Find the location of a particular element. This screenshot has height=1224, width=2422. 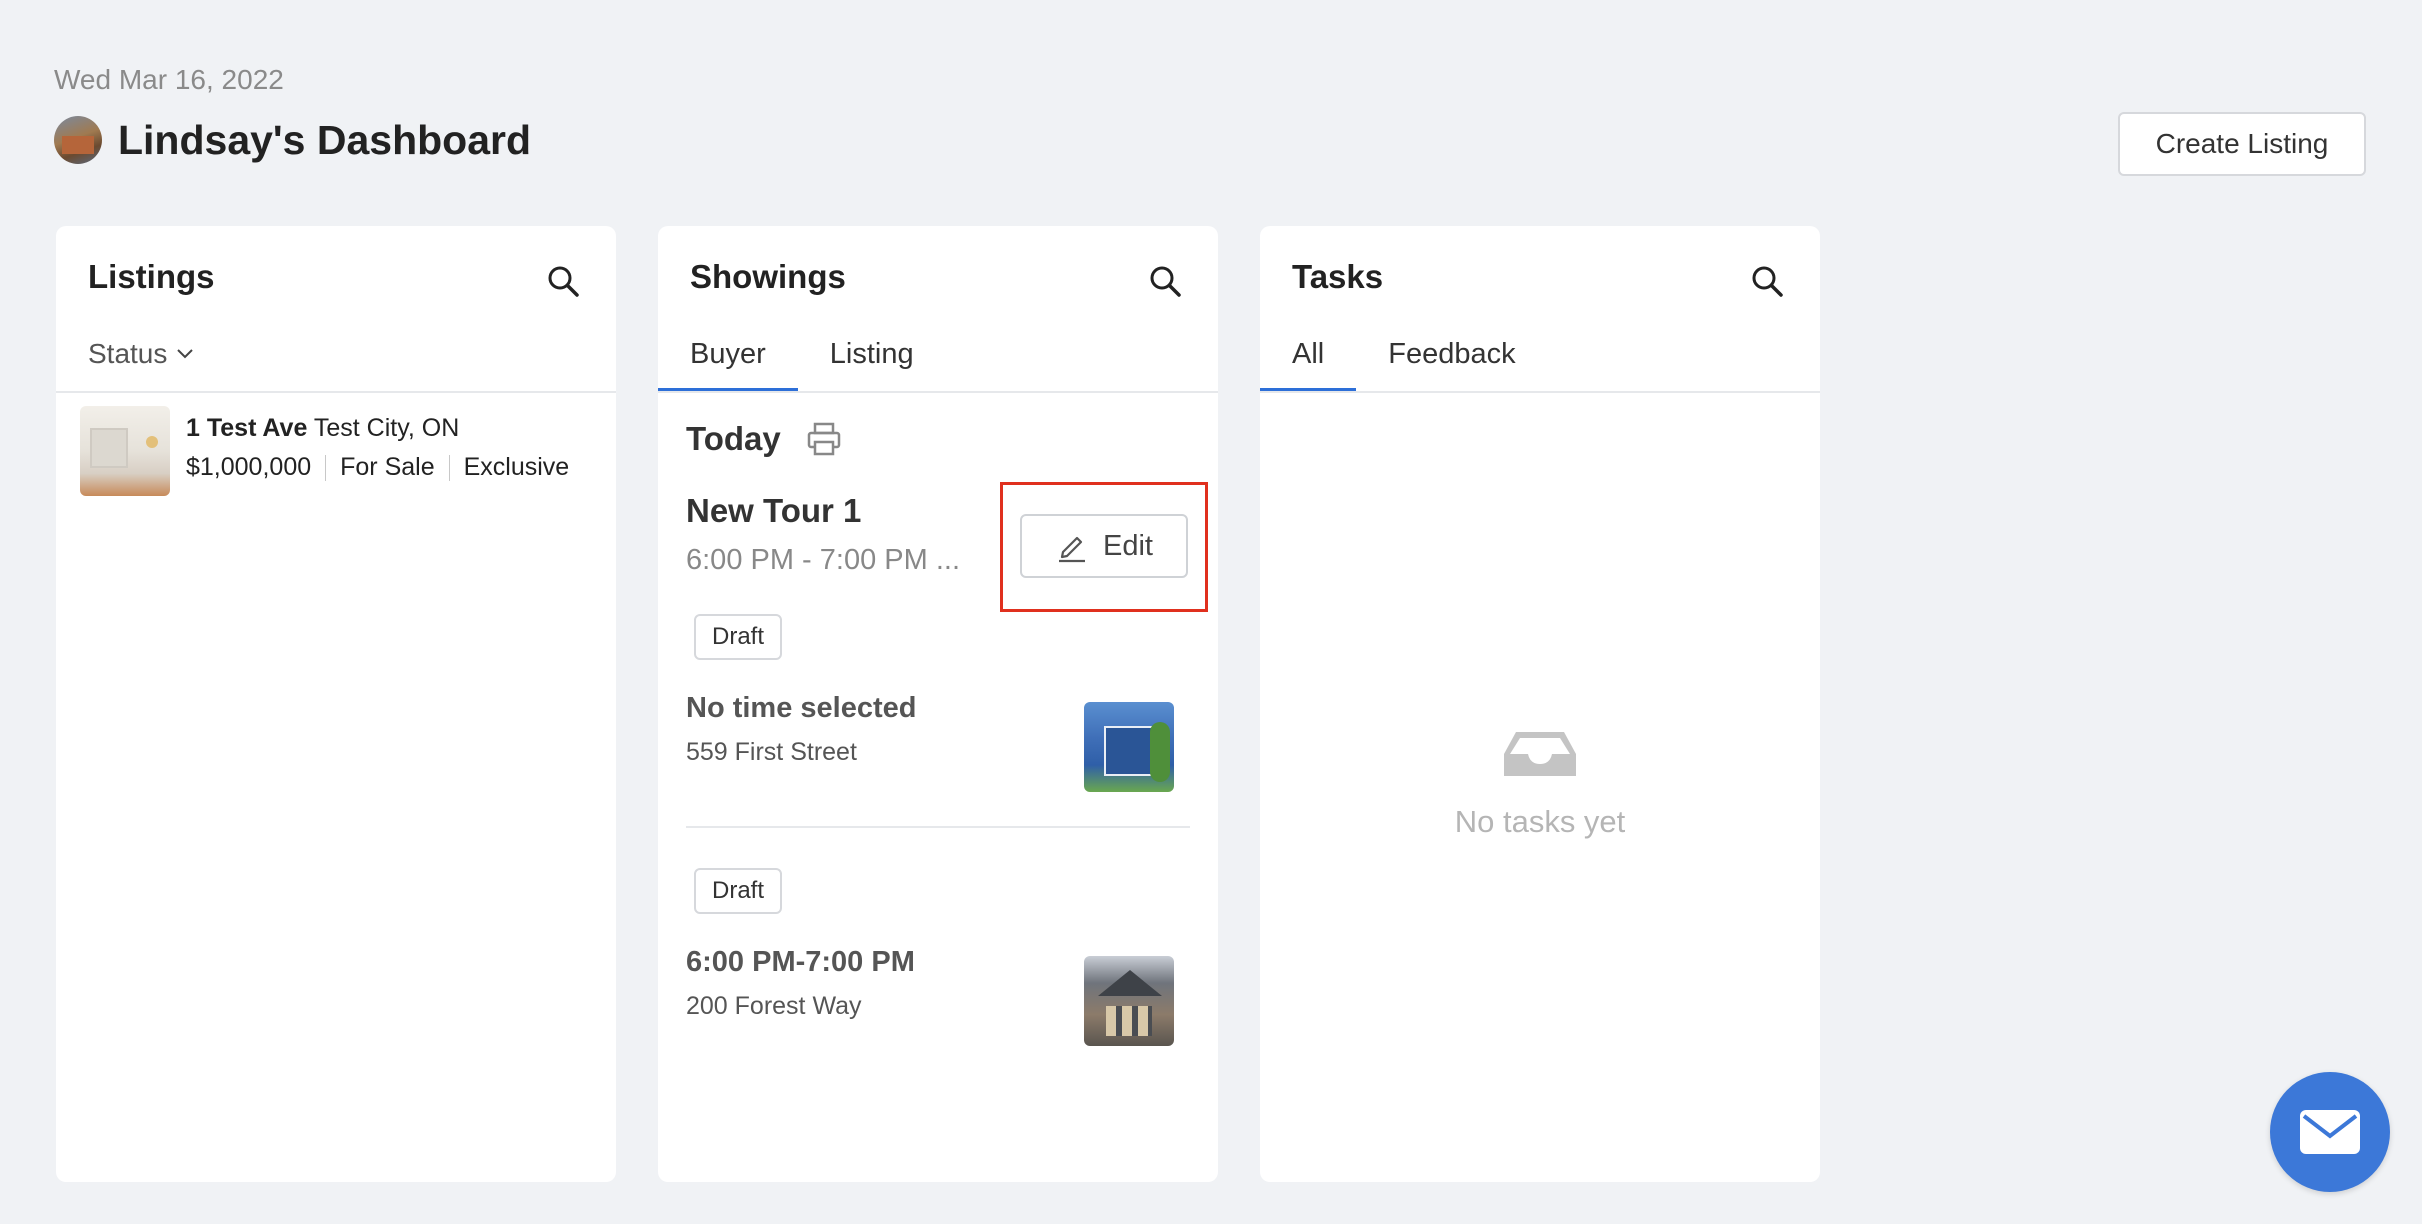

listing-address: 1 Test Ave Test City, ON is located at coordinates (377, 428).